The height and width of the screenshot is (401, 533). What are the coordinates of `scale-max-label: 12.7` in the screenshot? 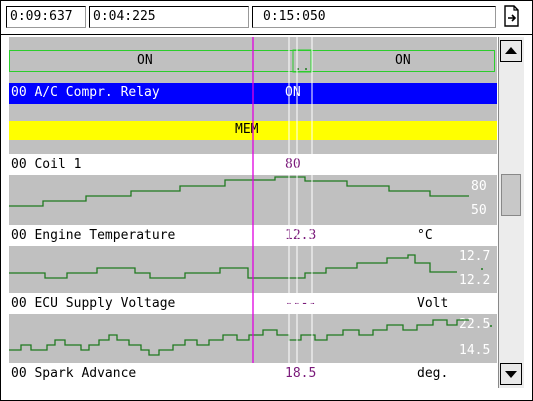 It's located at (475, 256).